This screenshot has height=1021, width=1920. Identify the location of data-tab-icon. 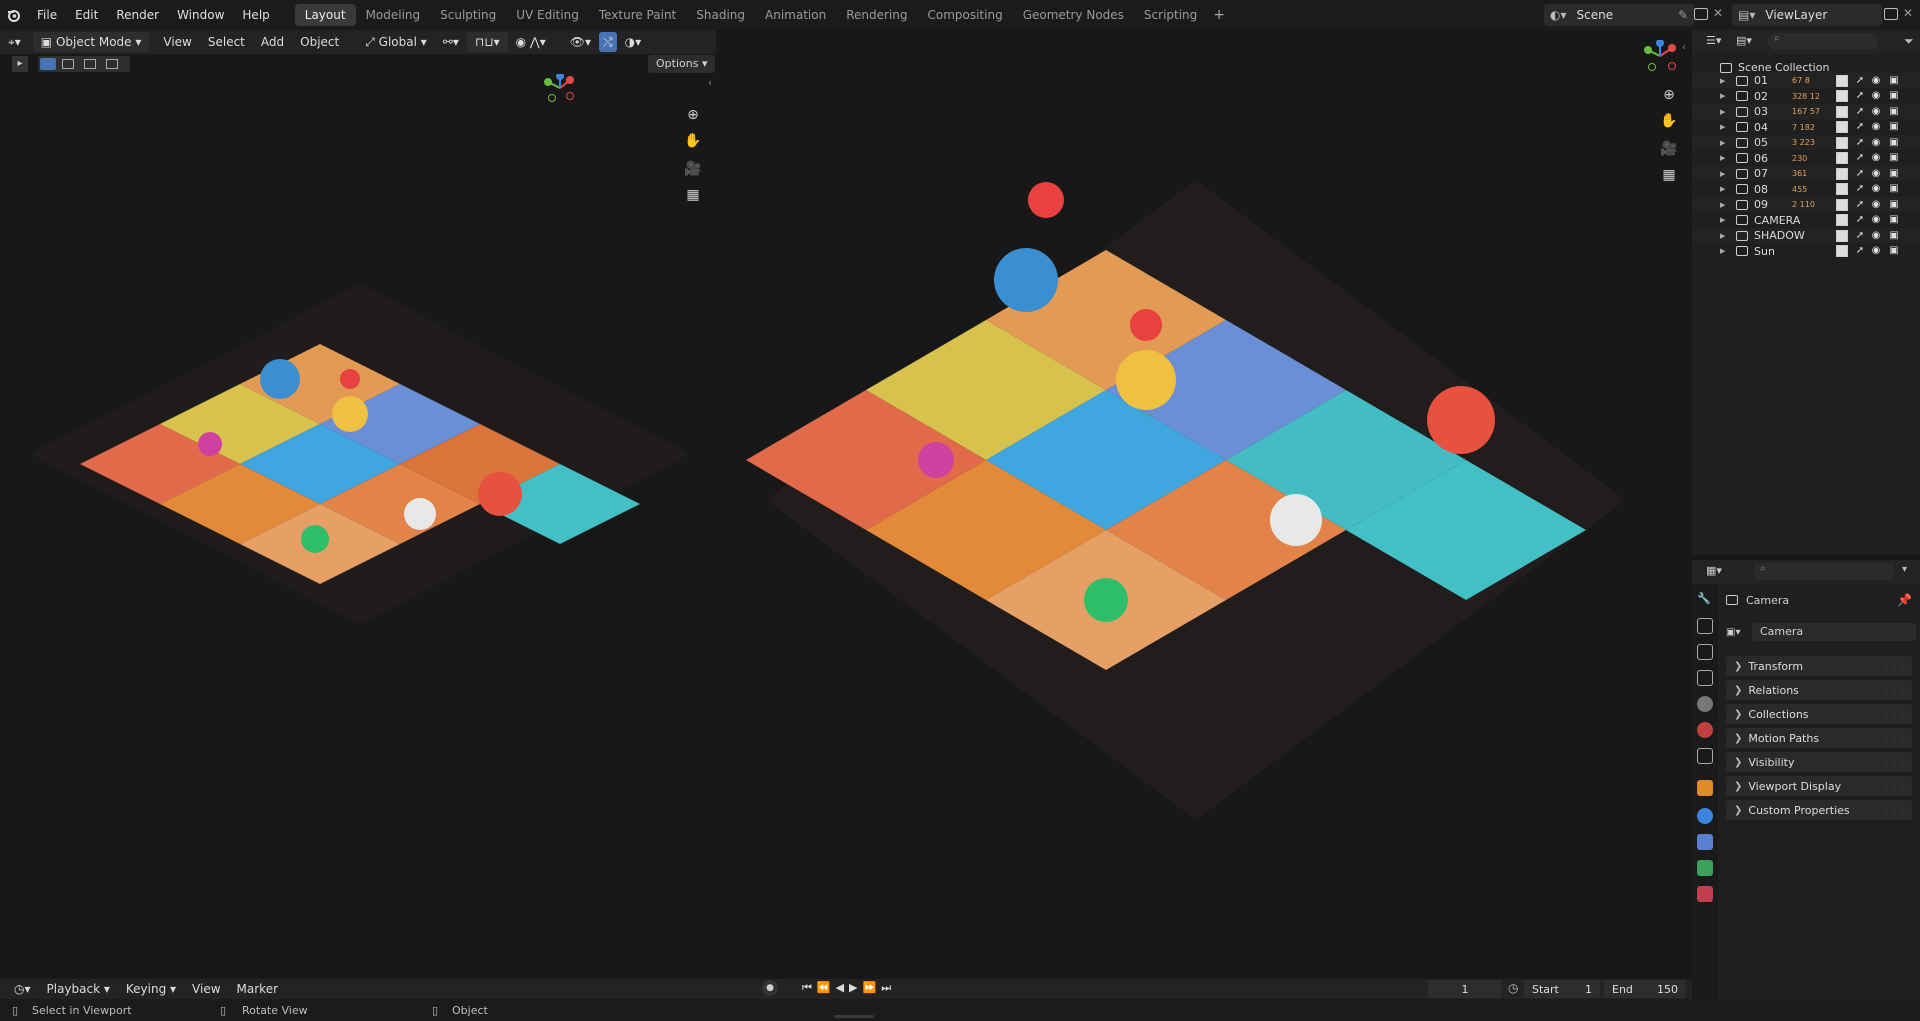
(1705, 868).